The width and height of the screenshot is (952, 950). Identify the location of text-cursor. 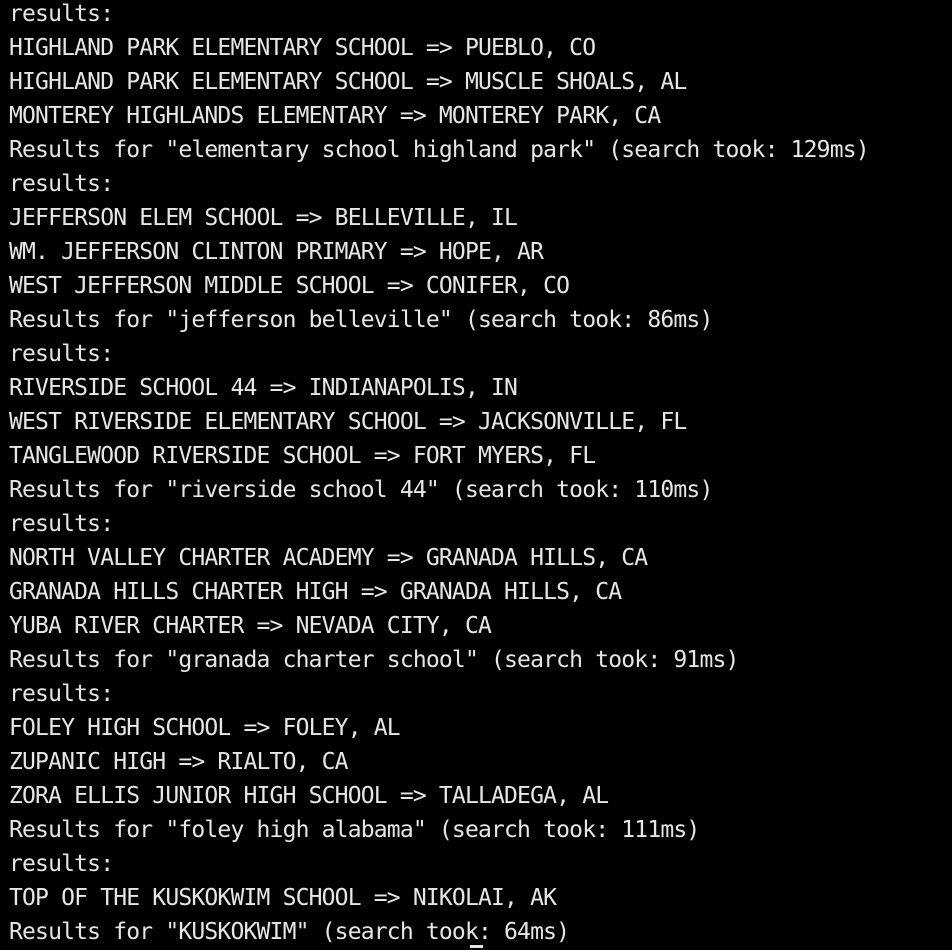
(476, 946).